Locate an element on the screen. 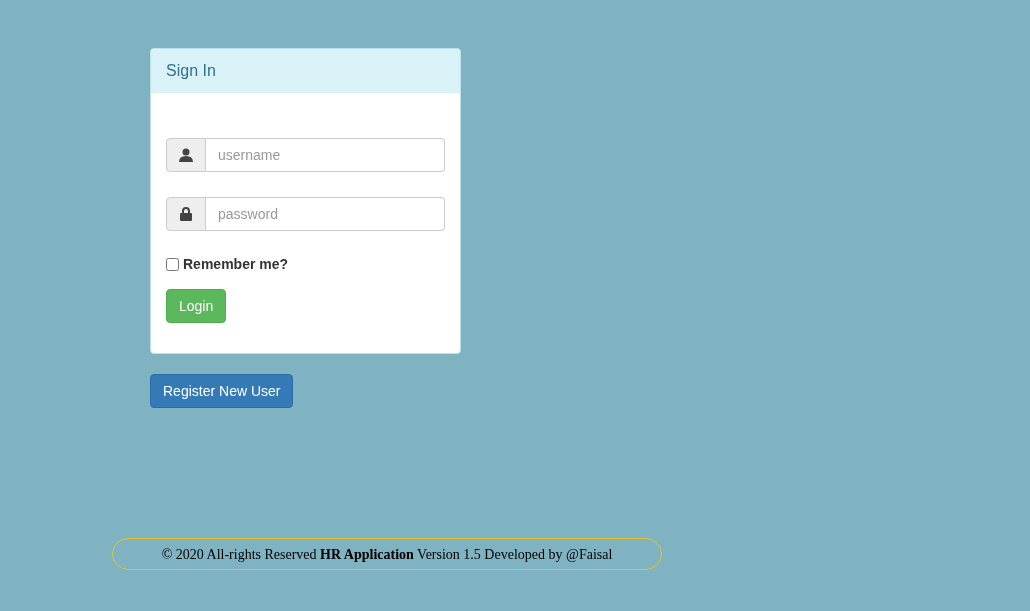  login-button: Login is located at coordinates (196, 306).